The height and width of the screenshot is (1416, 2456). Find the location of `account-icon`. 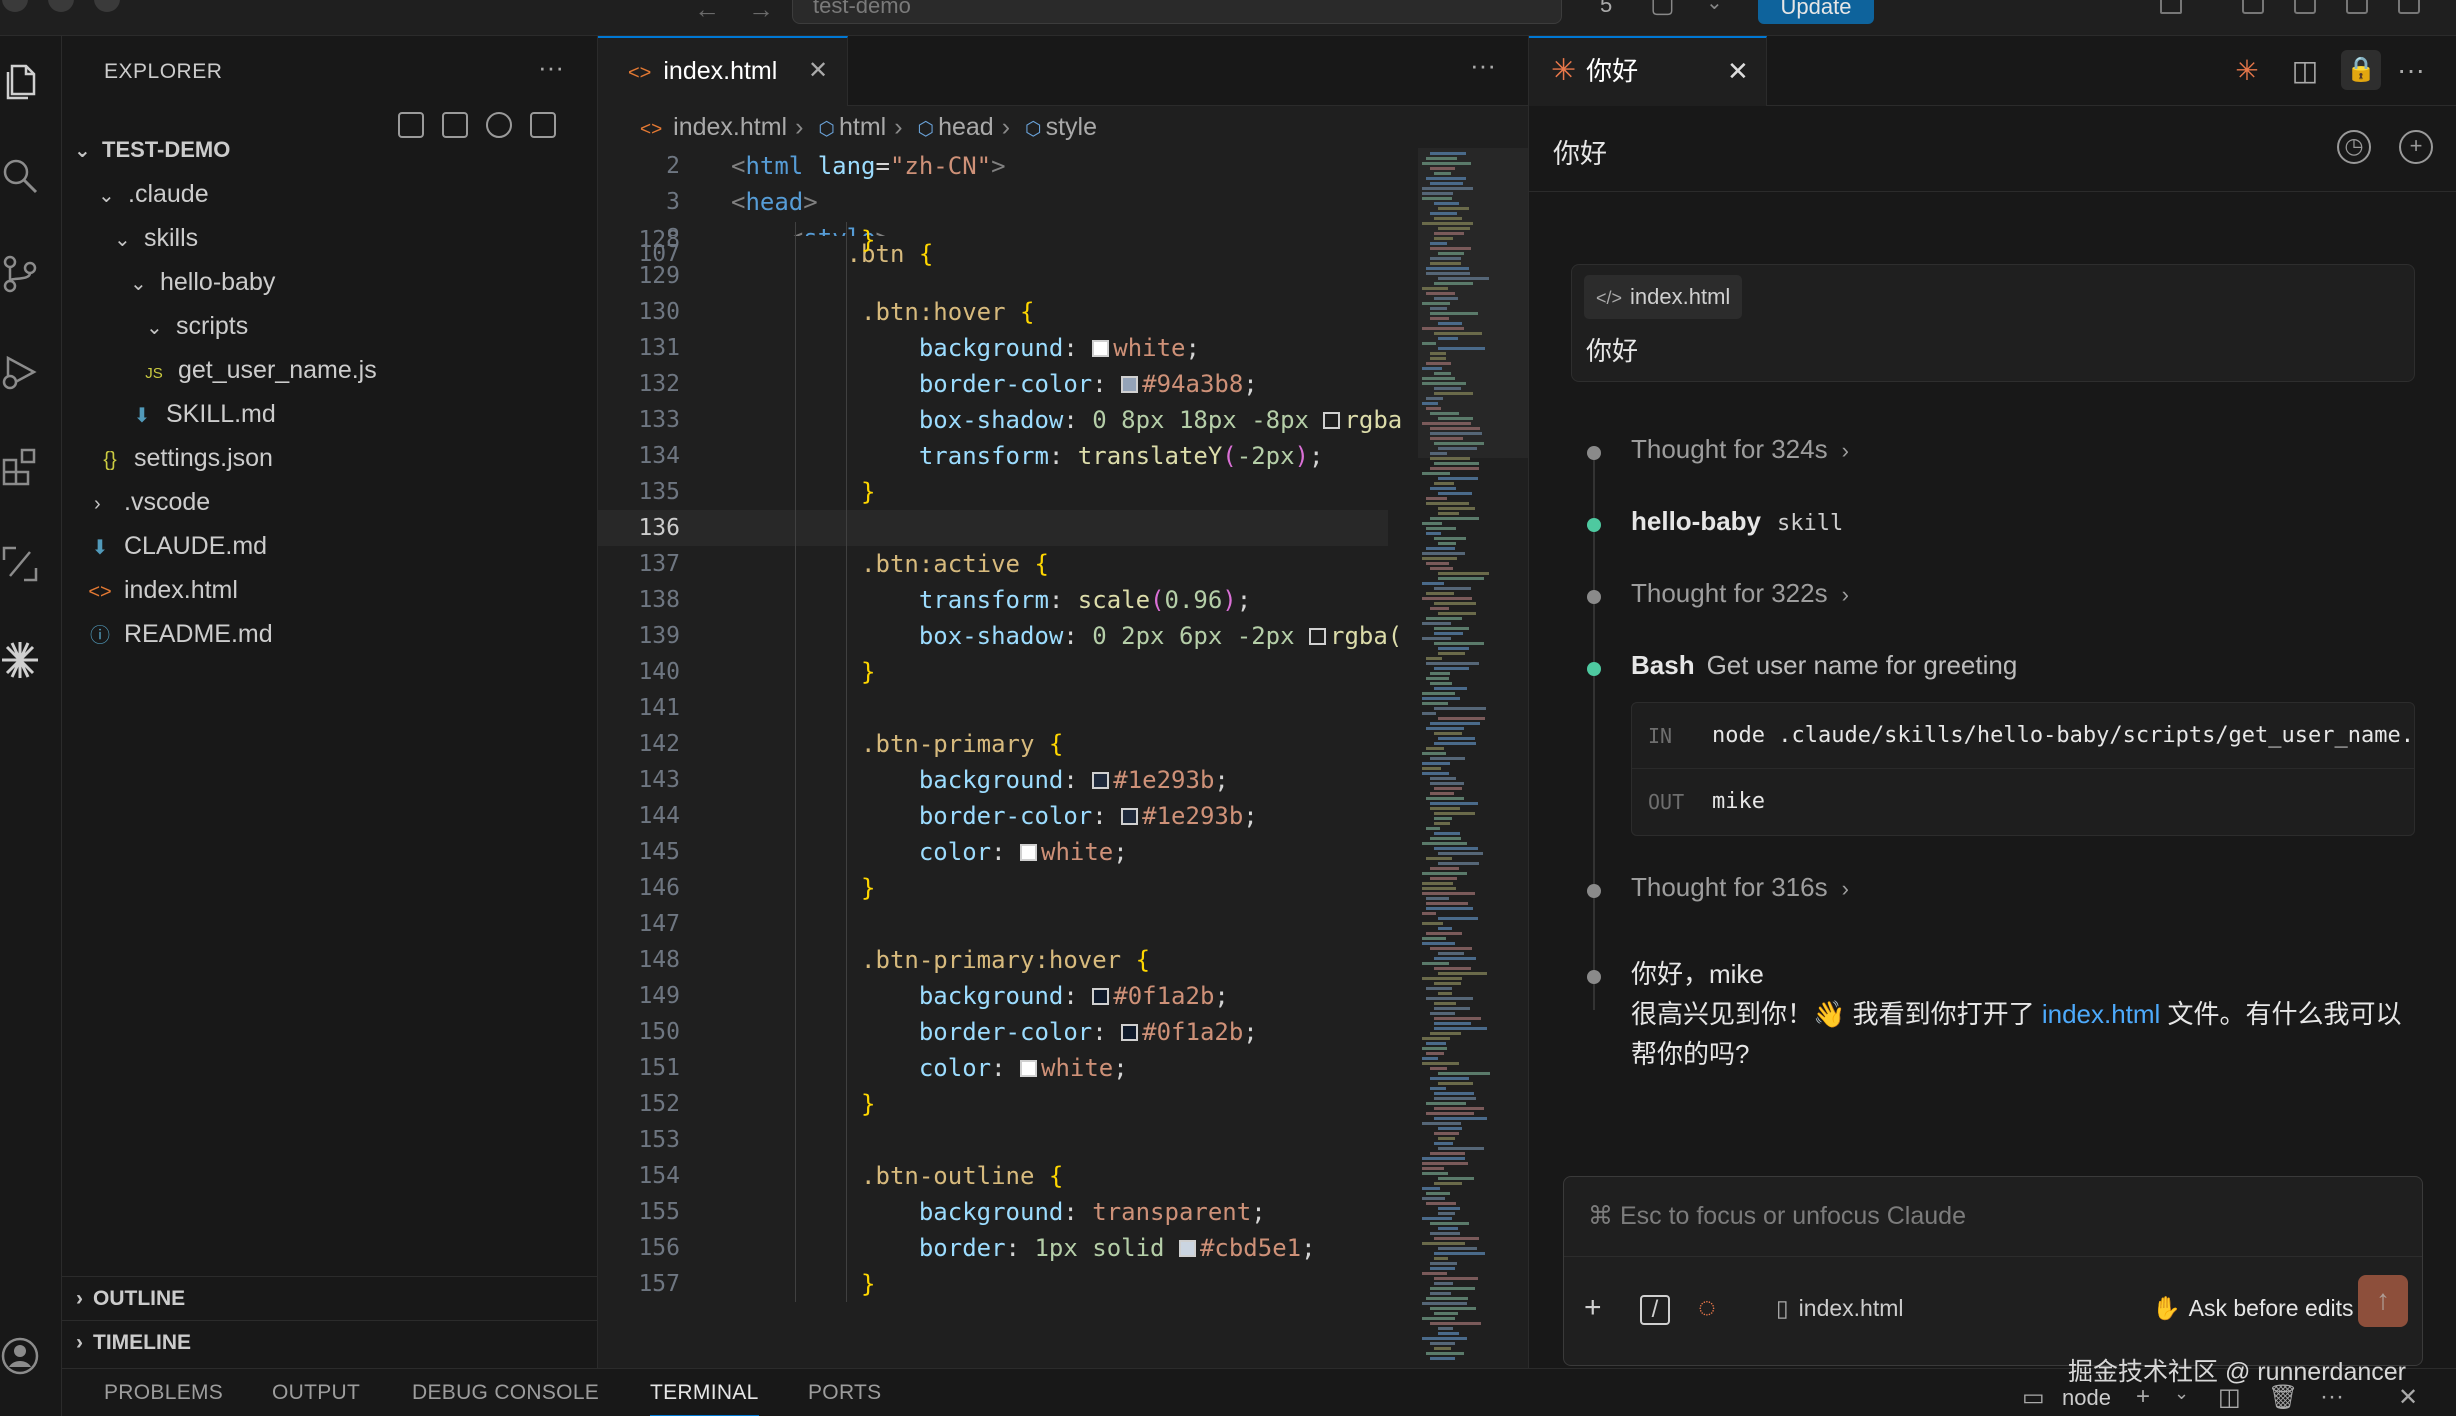

account-icon is located at coordinates (20, 1356).